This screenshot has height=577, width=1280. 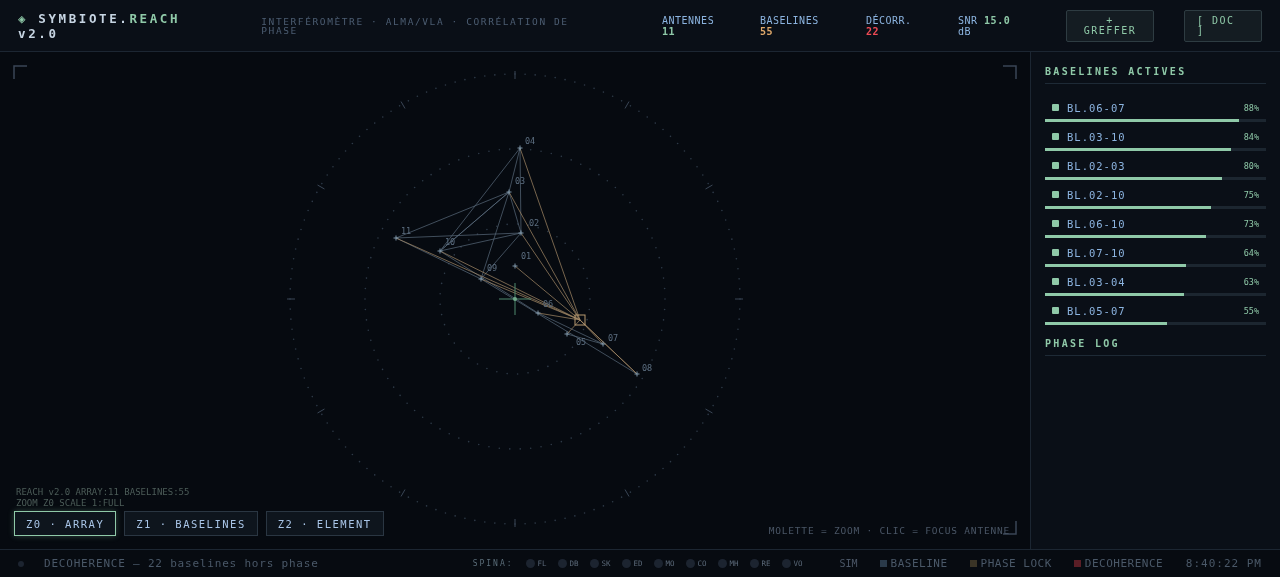 What do you see at coordinates (1016, 563) in the screenshot?
I see `legend-label: PHASE LOCK` at bounding box center [1016, 563].